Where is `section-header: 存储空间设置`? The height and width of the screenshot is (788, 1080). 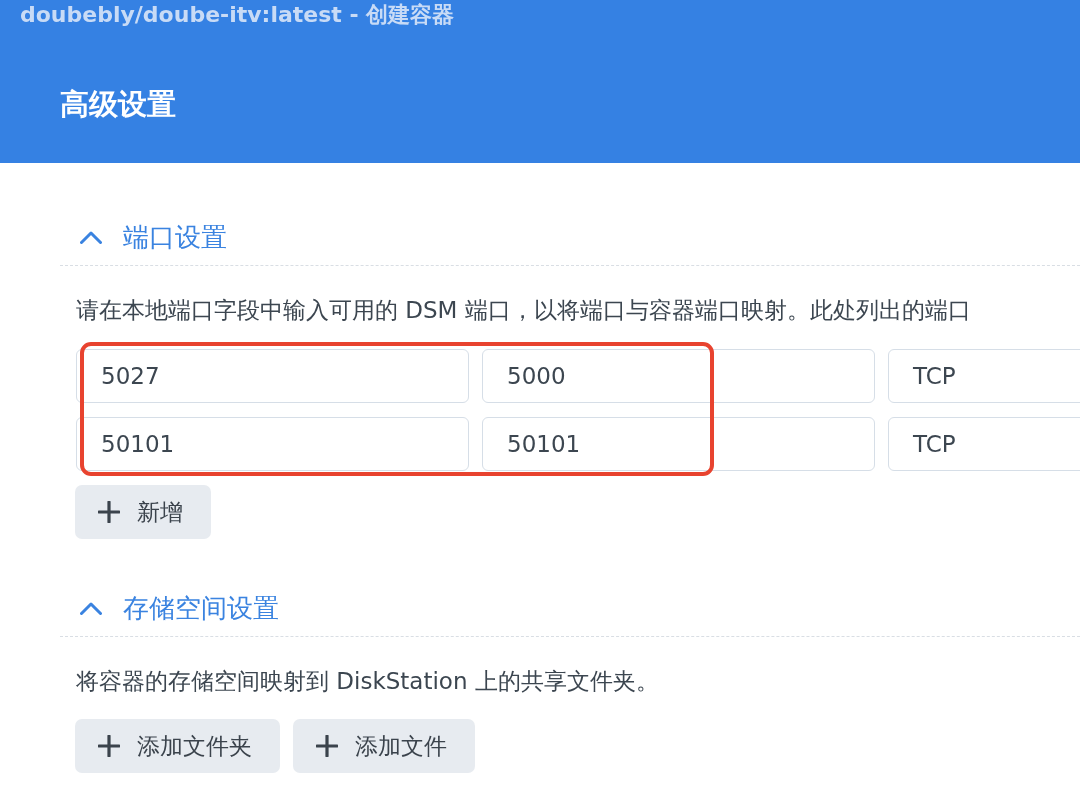 section-header: 存储空间设置 is located at coordinates (173, 608).